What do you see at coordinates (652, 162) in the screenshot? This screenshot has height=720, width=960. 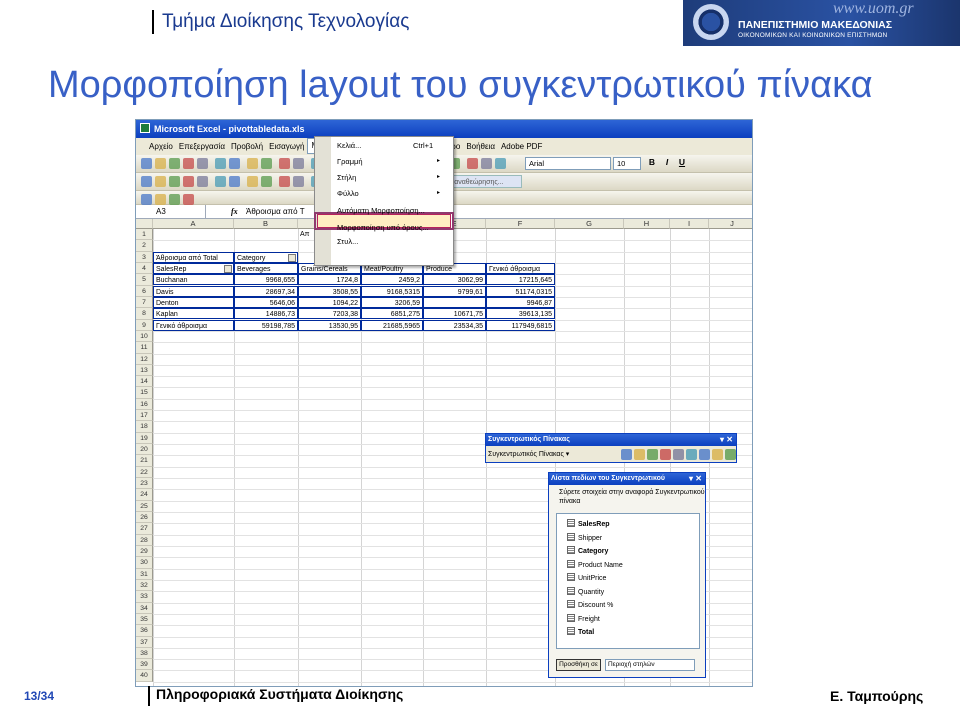 I see `bold-button: B` at bounding box center [652, 162].